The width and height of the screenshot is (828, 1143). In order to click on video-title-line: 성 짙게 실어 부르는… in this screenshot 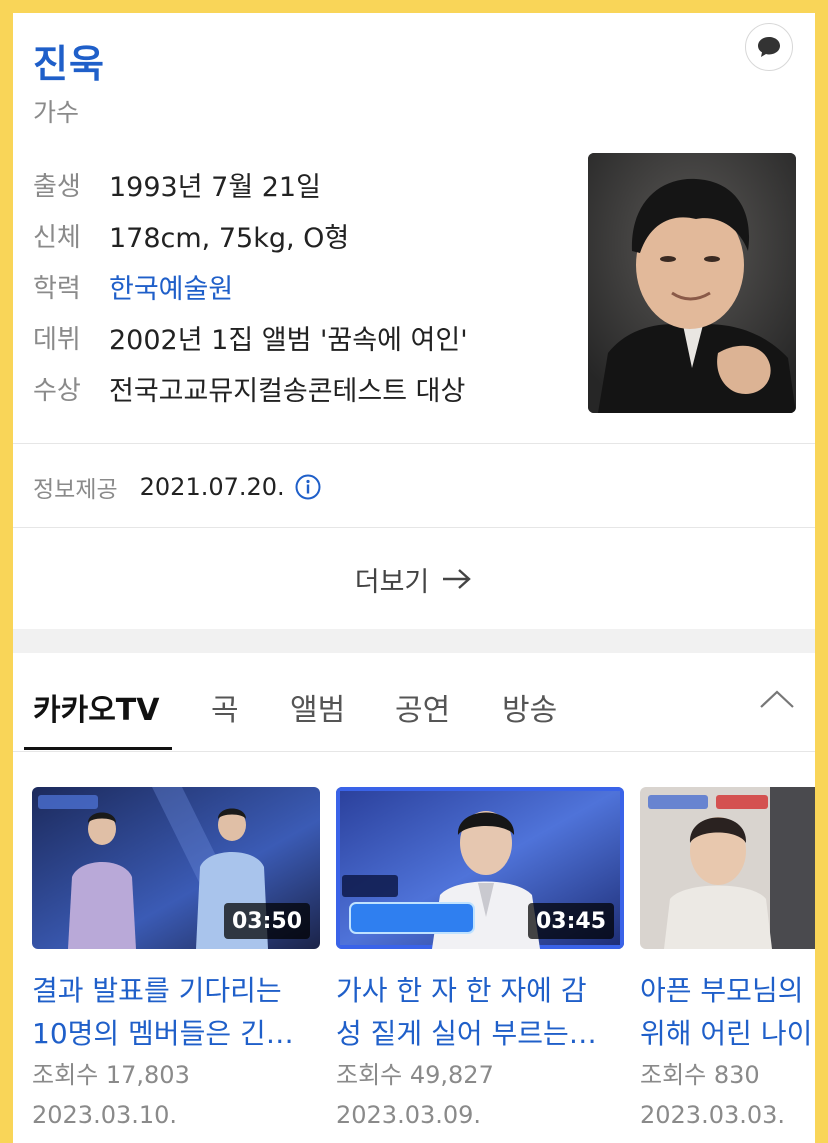, I will do `click(466, 1033)`.